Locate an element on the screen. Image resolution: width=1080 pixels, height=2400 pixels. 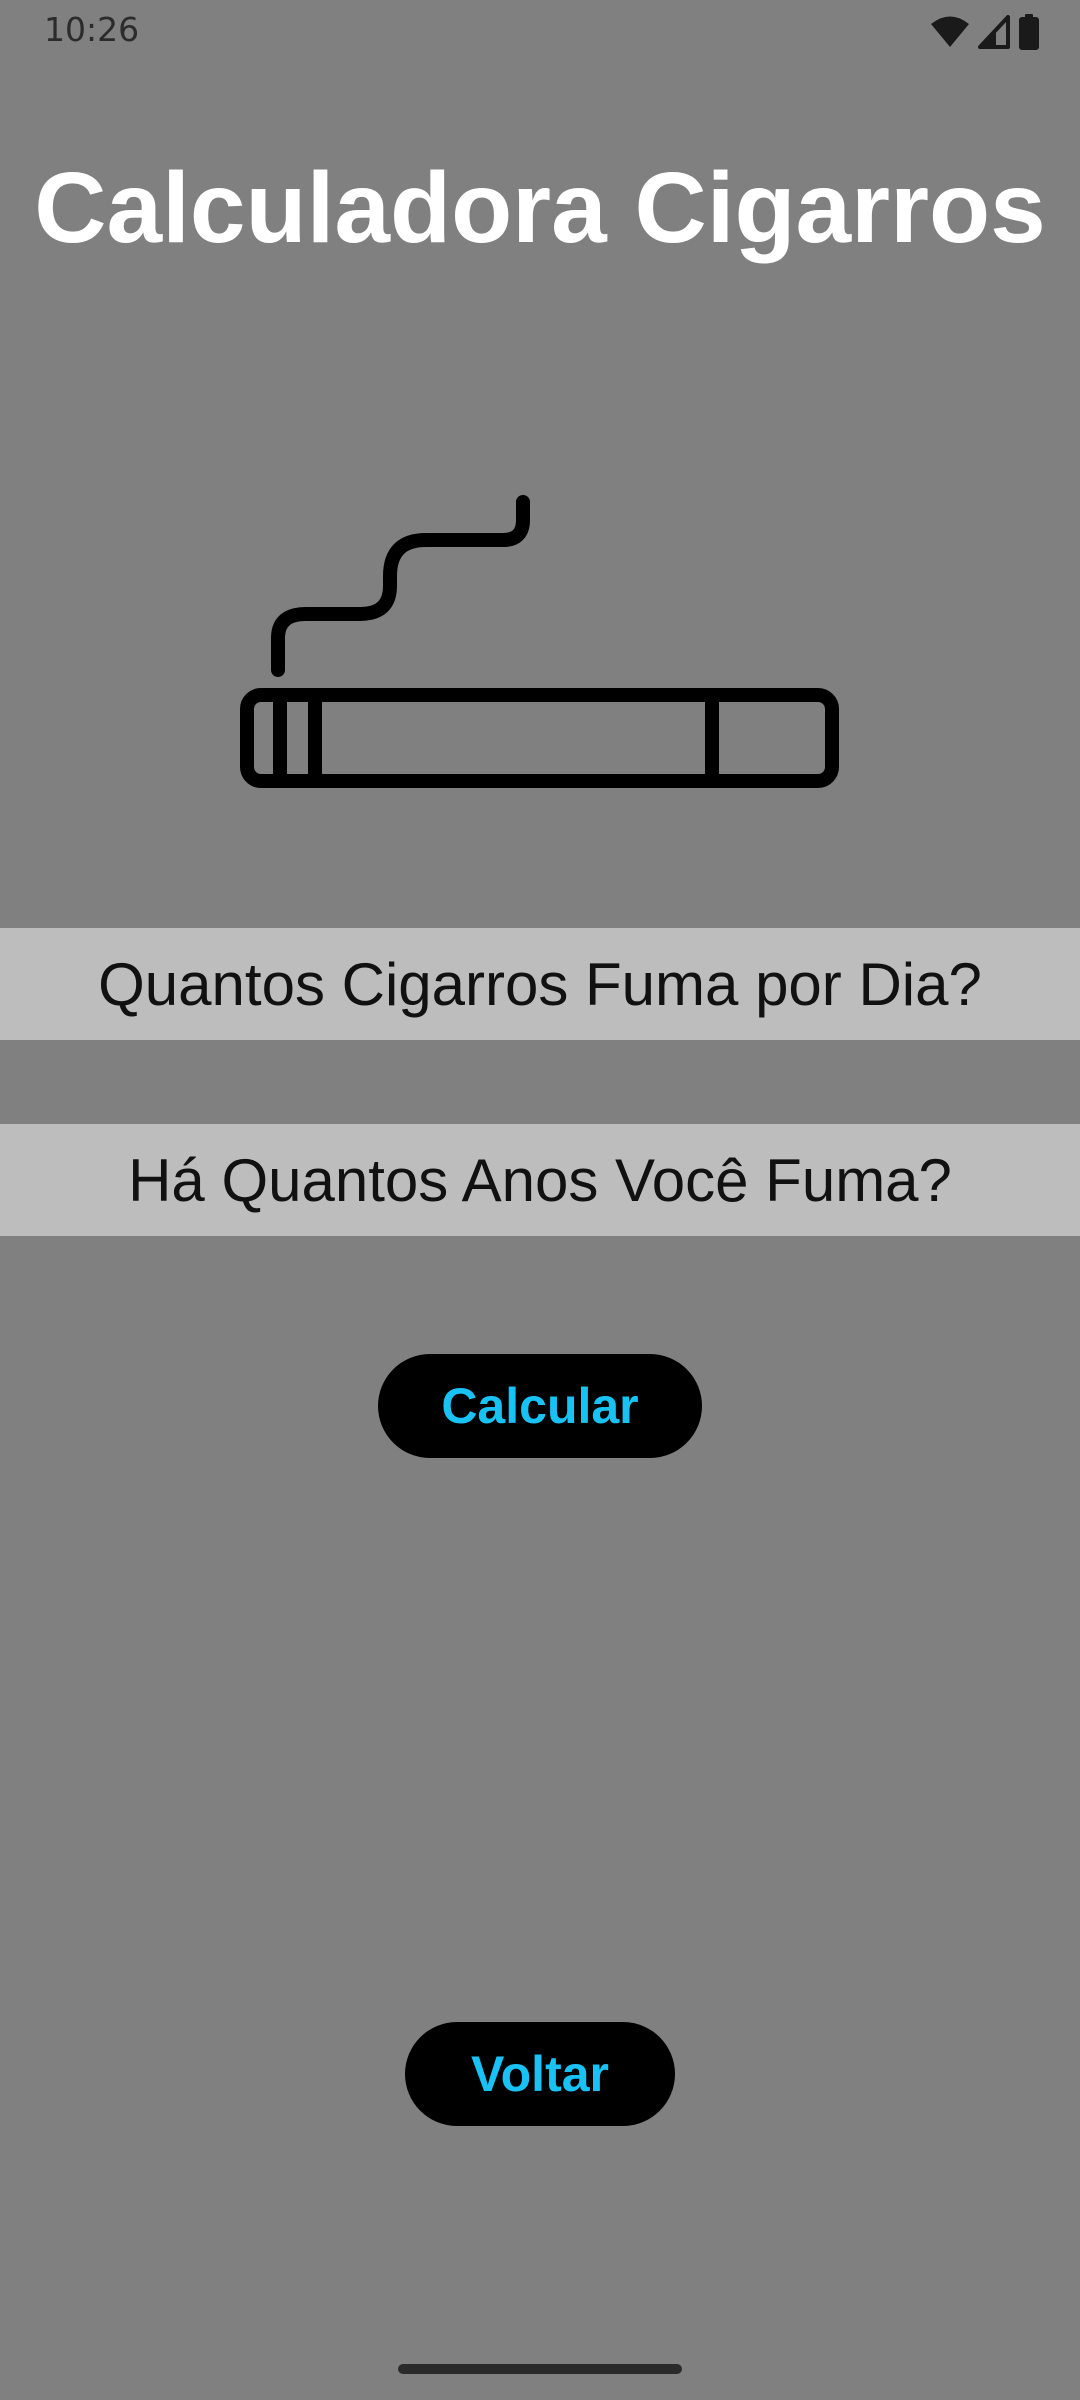
home-indicator is located at coordinates (540, 2369).